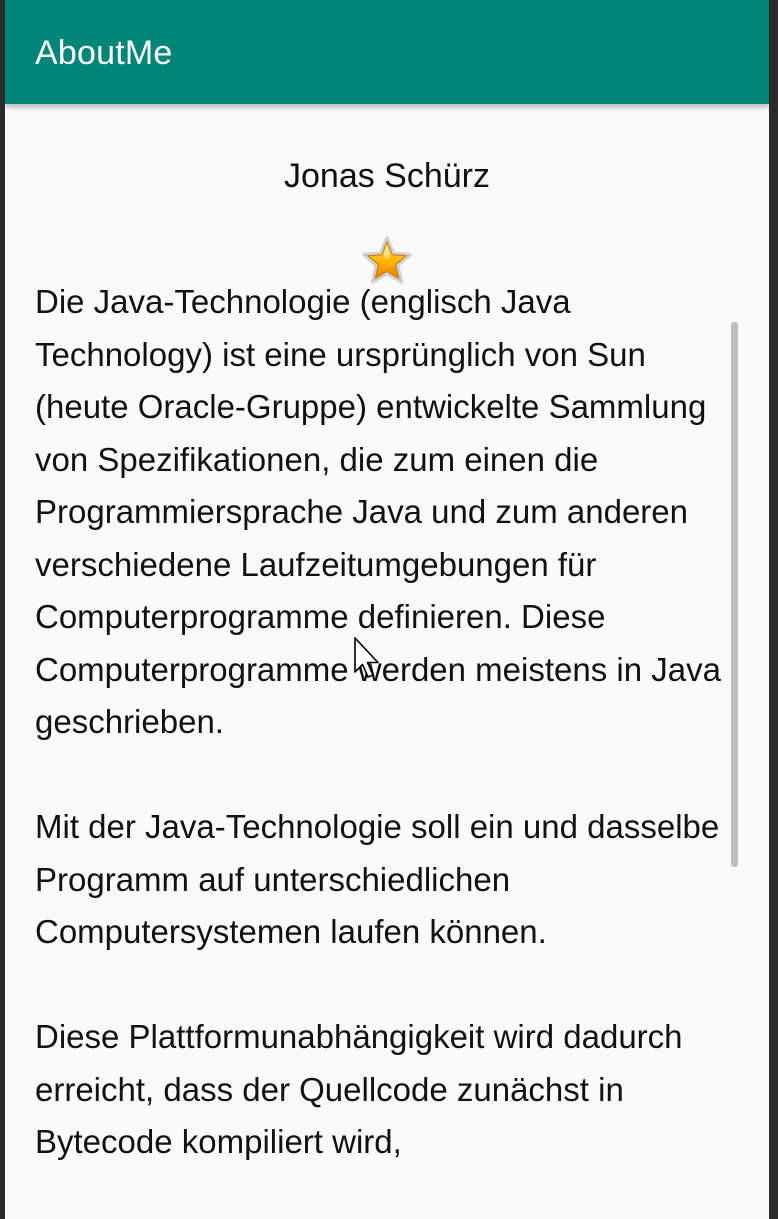 This screenshot has width=778, height=1219. Describe the element at coordinates (387, 52) in the screenshot. I see `app-bar: AboutMe` at that location.